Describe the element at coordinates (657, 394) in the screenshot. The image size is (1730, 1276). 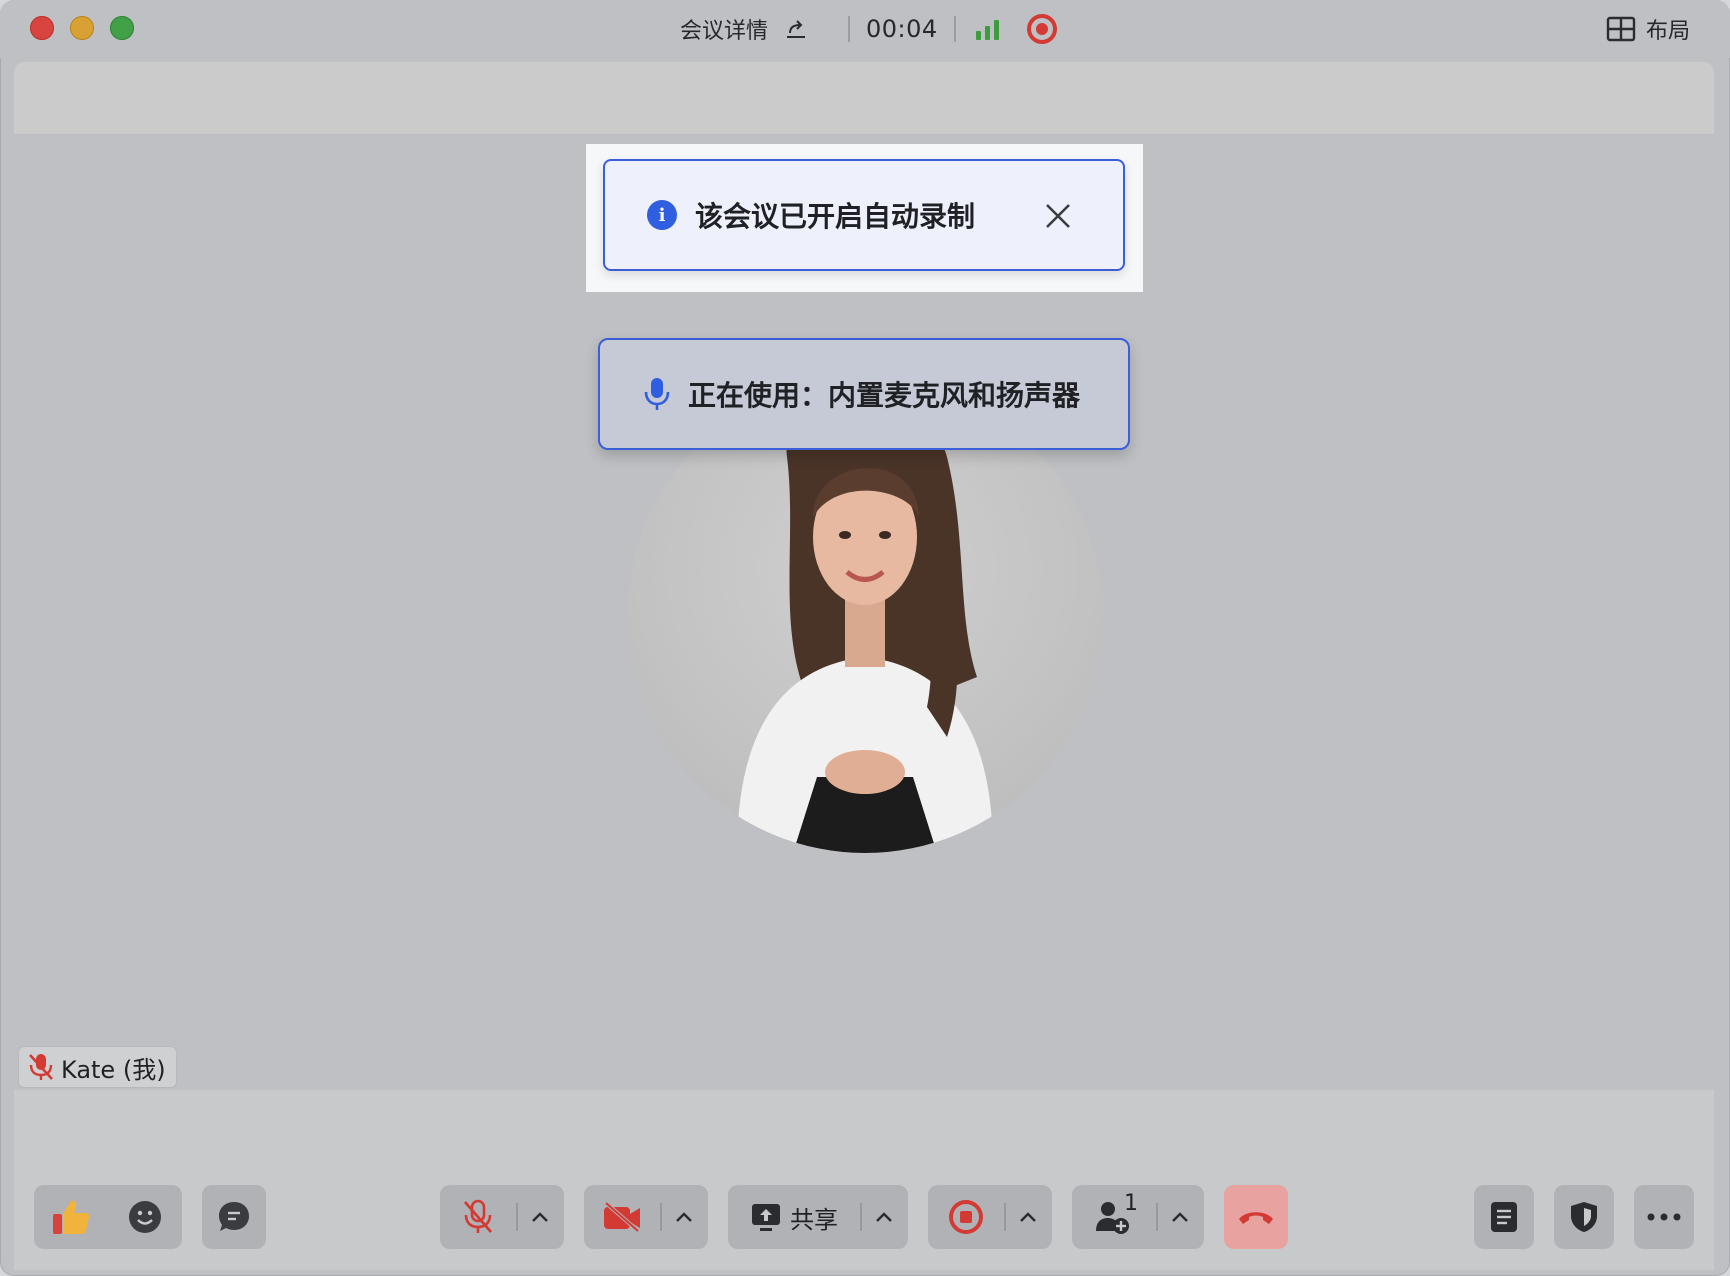
I see `microphone-icon` at that location.